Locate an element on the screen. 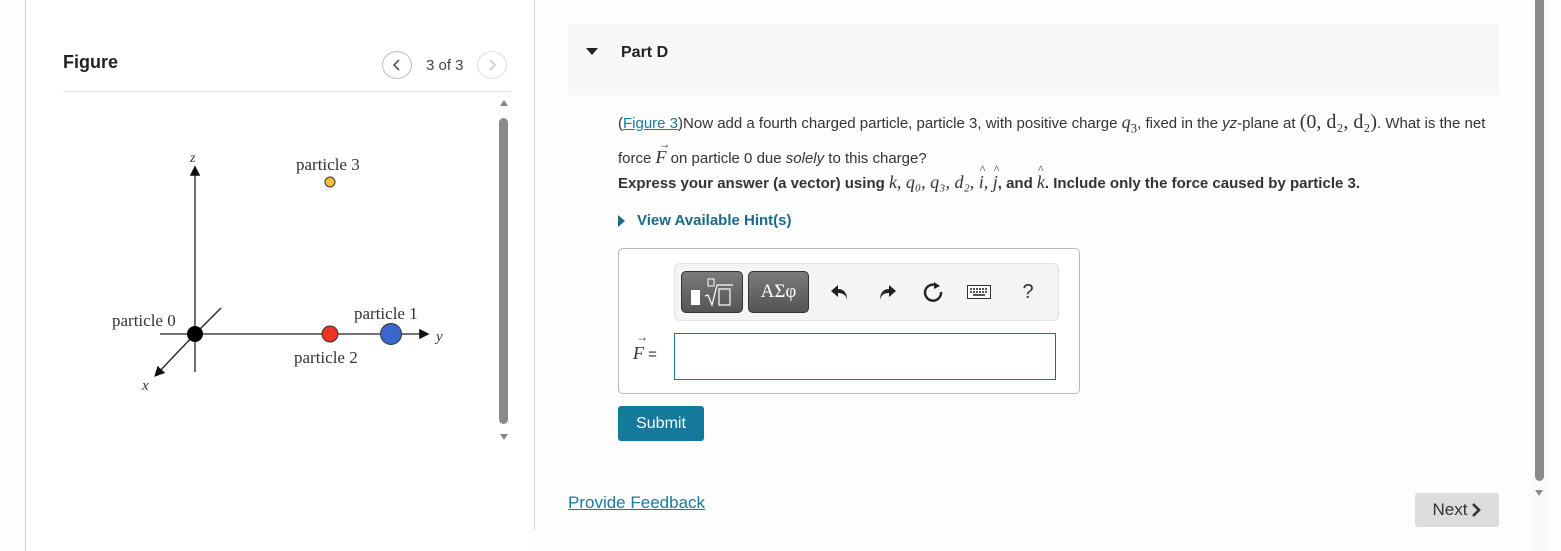  provide-feedback-link: Provide Feedback is located at coordinates (636, 503).